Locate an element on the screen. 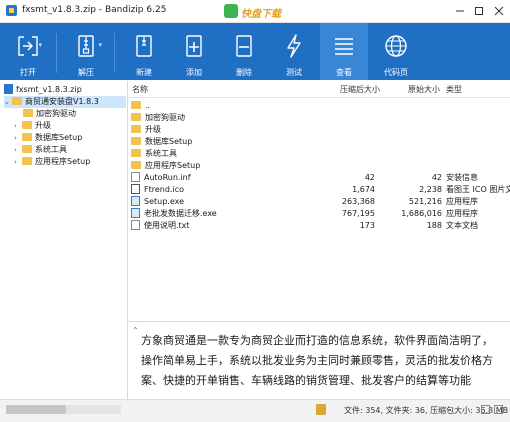 This screenshot has width=510, height=422. delete-label: 删除 is located at coordinates (244, 72).